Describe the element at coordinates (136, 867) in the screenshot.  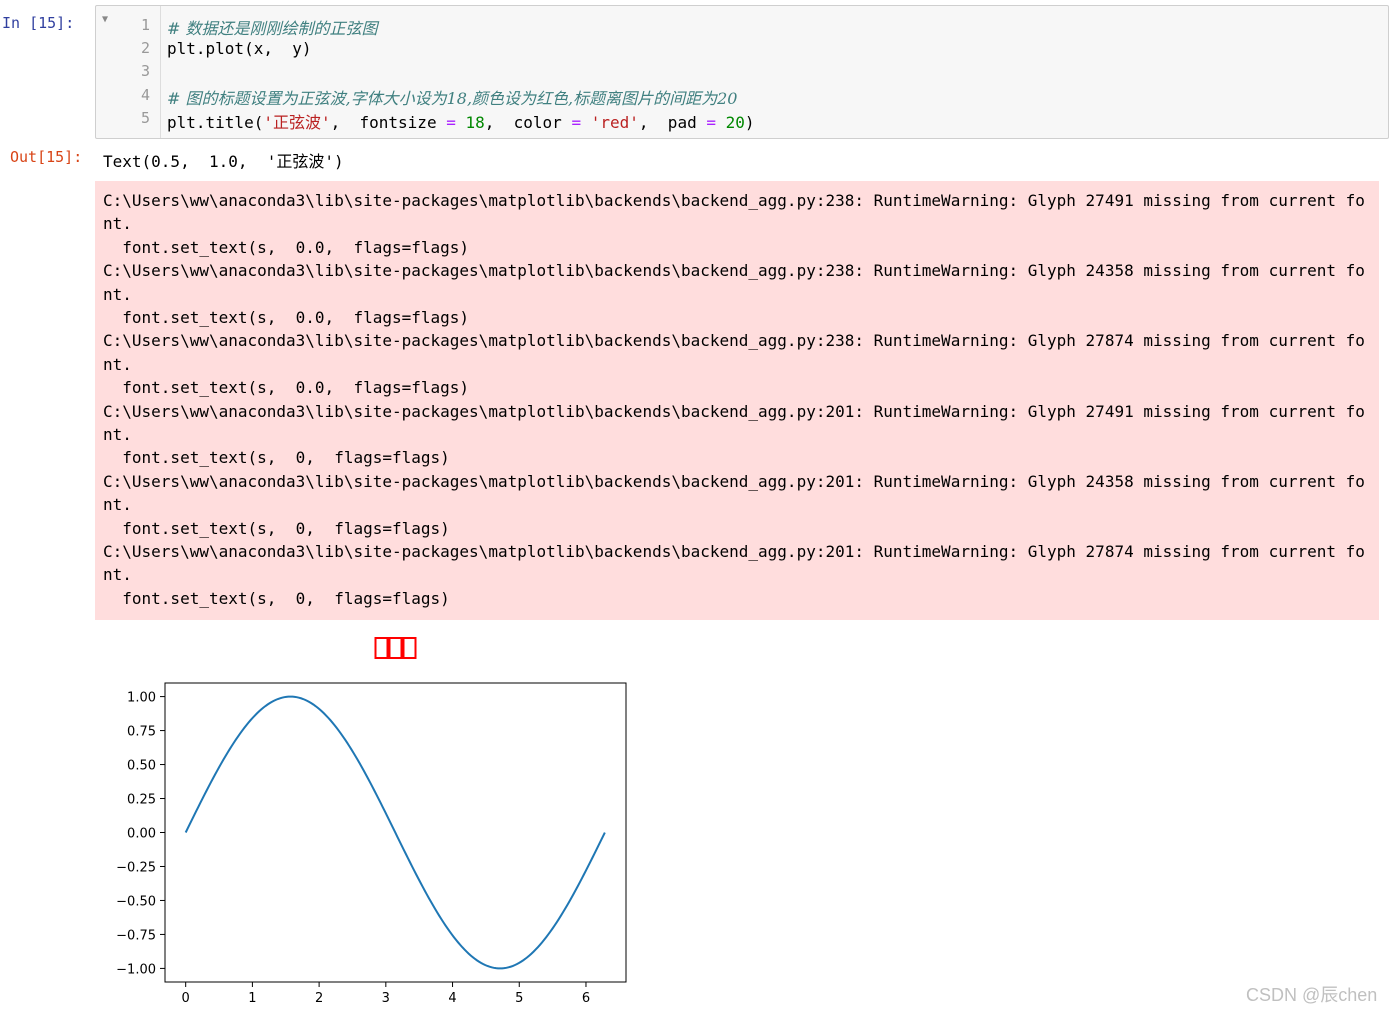
I see `y-tick-label: −0.25` at that location.